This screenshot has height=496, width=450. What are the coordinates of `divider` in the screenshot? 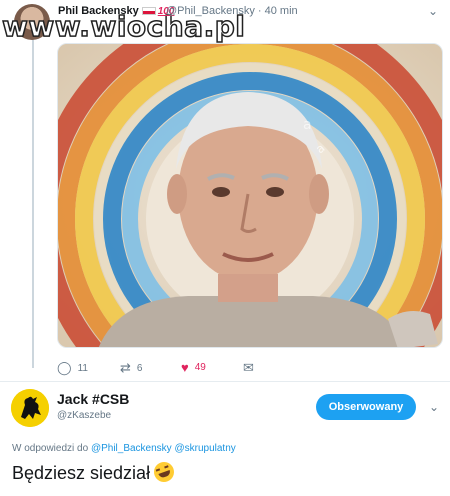 It's located at (225, 381).